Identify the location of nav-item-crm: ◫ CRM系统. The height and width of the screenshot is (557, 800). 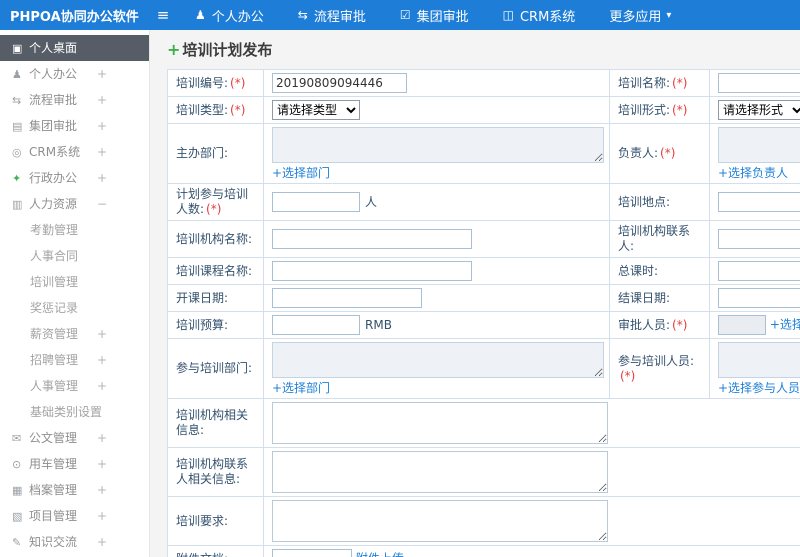
(539, 15).